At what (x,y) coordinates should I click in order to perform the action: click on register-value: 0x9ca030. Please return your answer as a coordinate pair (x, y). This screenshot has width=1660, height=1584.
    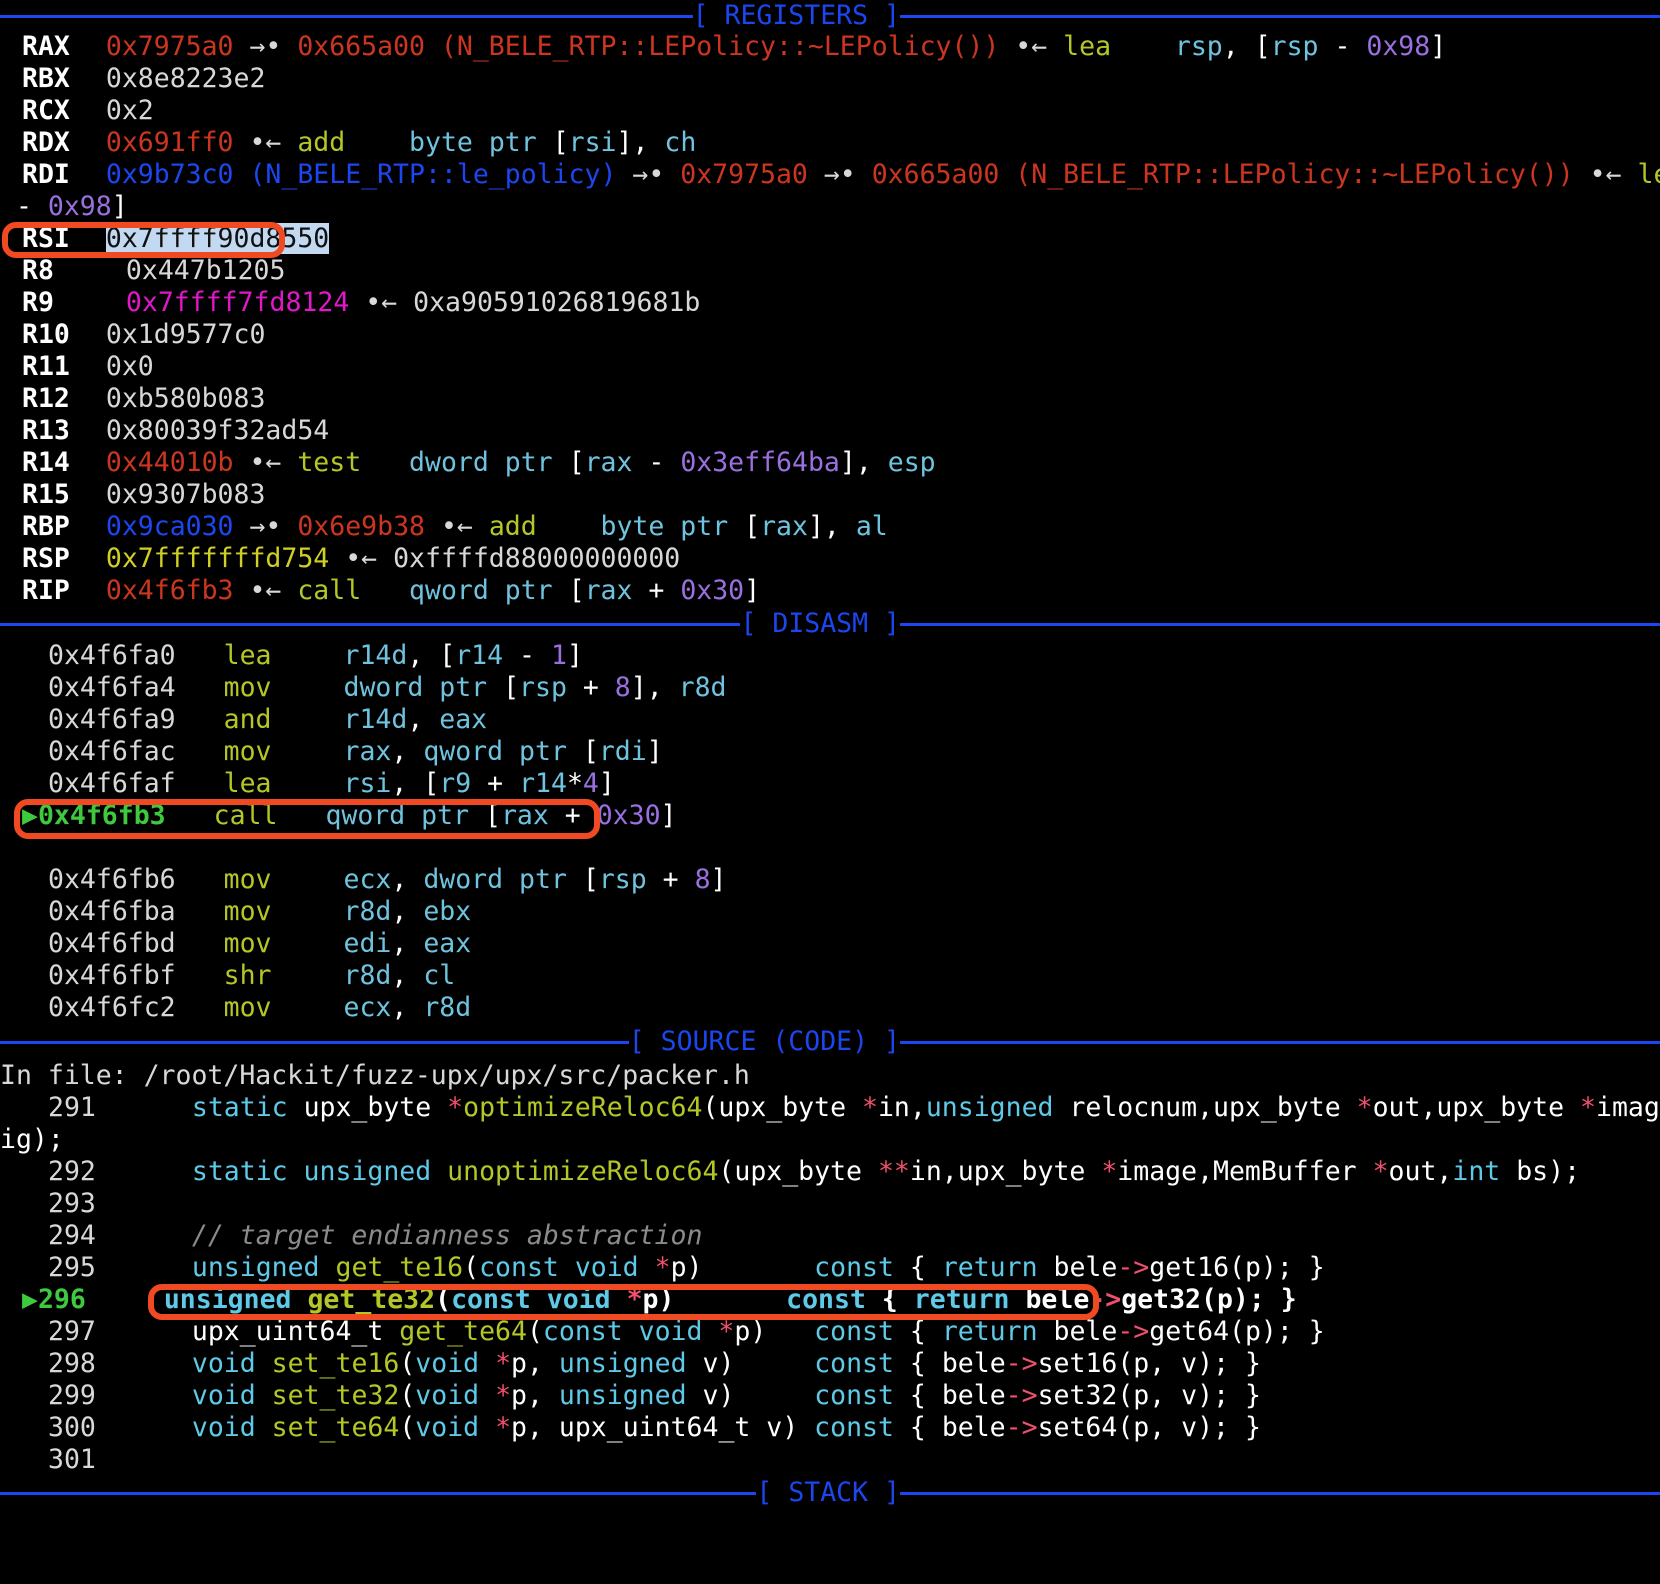
    Looking at the image, I should click on (169, 526).